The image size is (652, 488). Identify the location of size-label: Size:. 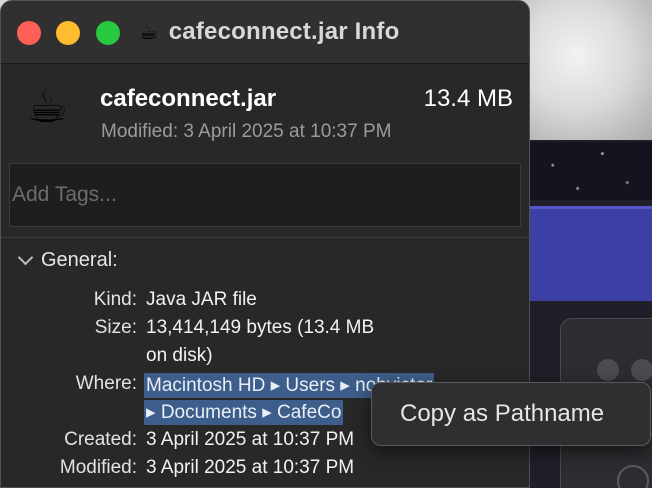
(115, 327).